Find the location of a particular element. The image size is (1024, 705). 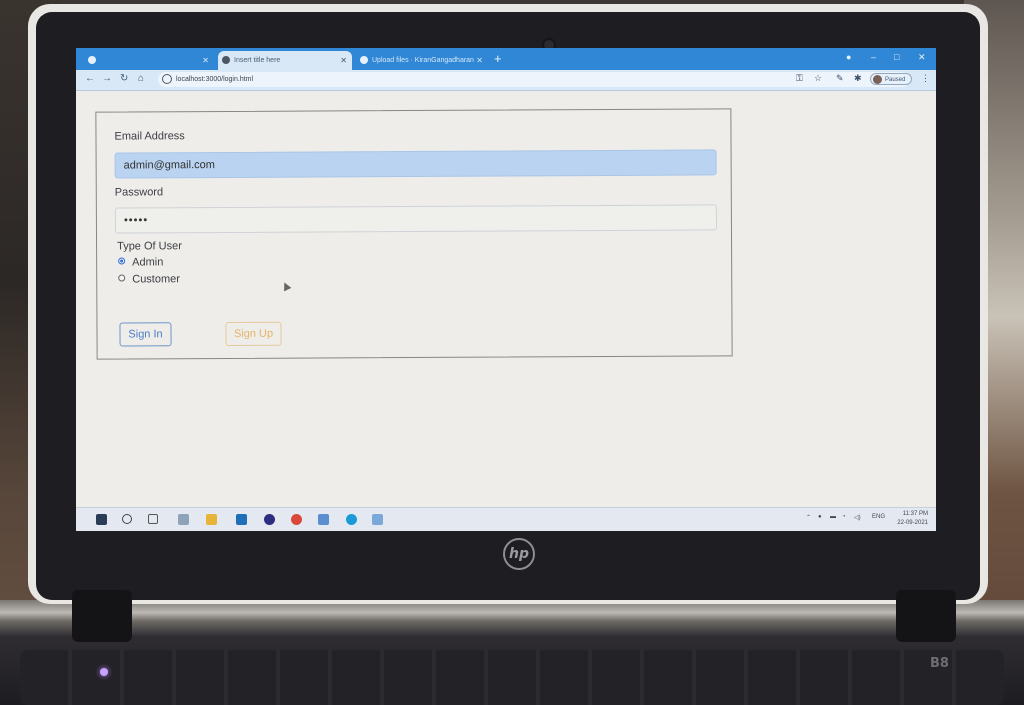

email-label: Email Address is located at coordinates (149, 136).